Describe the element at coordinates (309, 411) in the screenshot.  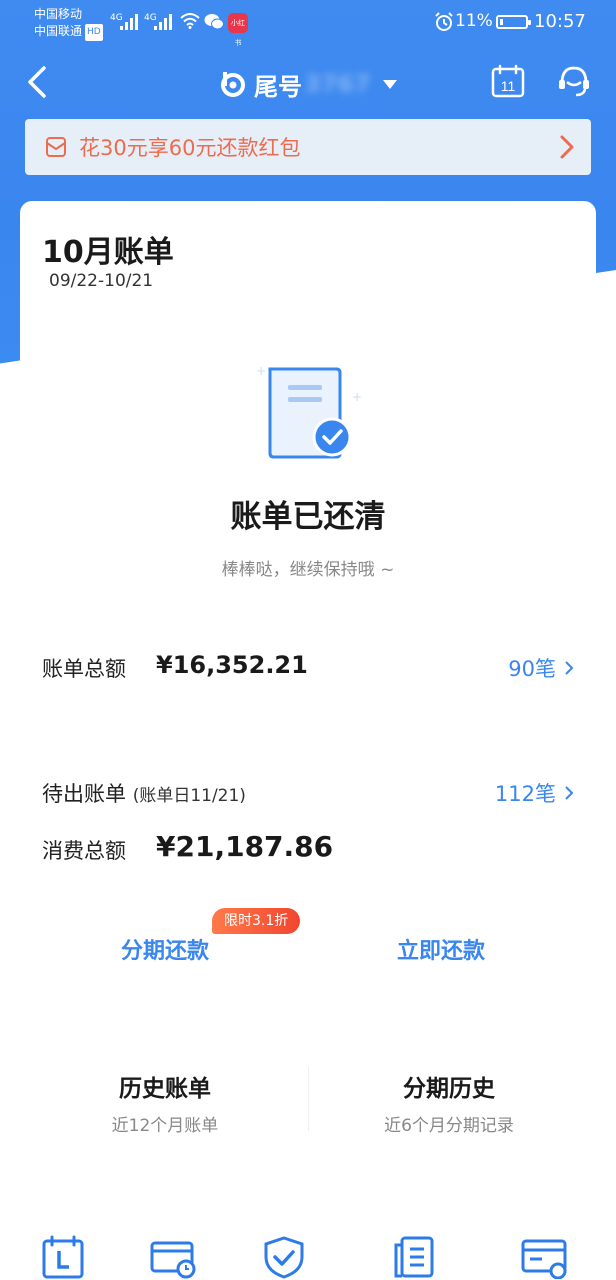
I see `bill-paid-icon: + +` at that location.